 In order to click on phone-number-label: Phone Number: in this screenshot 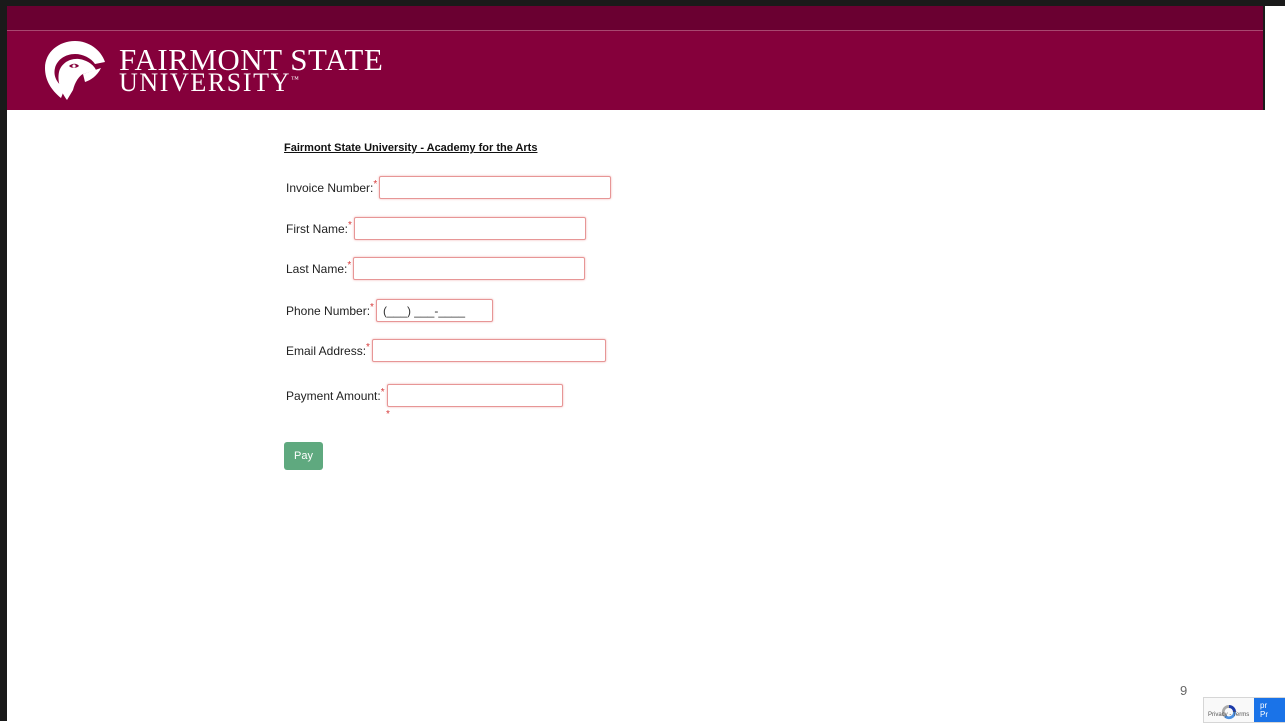, I will do `click(328, 310)`.